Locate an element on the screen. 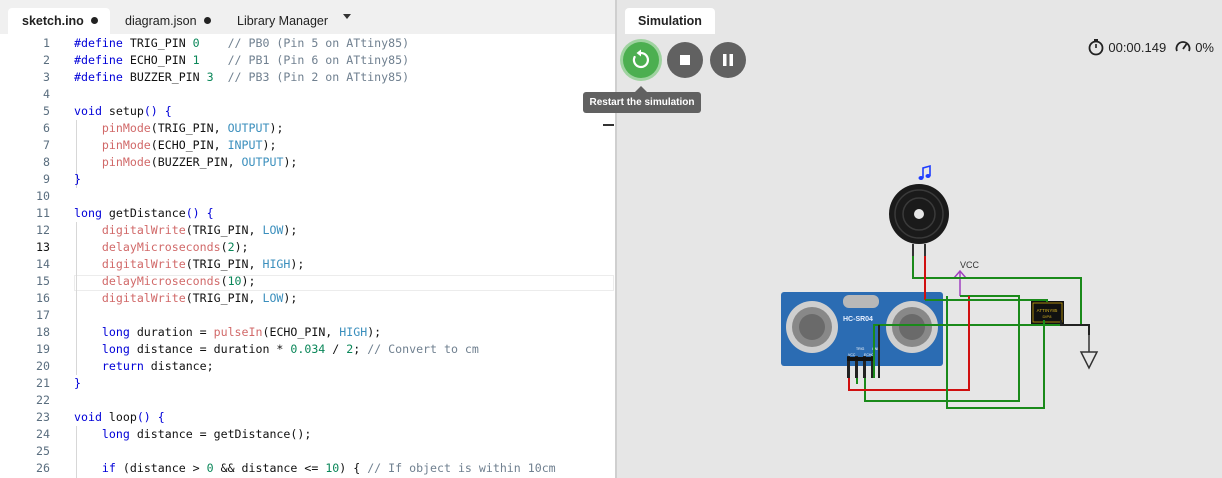 This screenshot has width=1222, height=478. code-line: 8 pinMode(BUZZER_PIN, OUTPUT); is located at coordinates (307, 162).